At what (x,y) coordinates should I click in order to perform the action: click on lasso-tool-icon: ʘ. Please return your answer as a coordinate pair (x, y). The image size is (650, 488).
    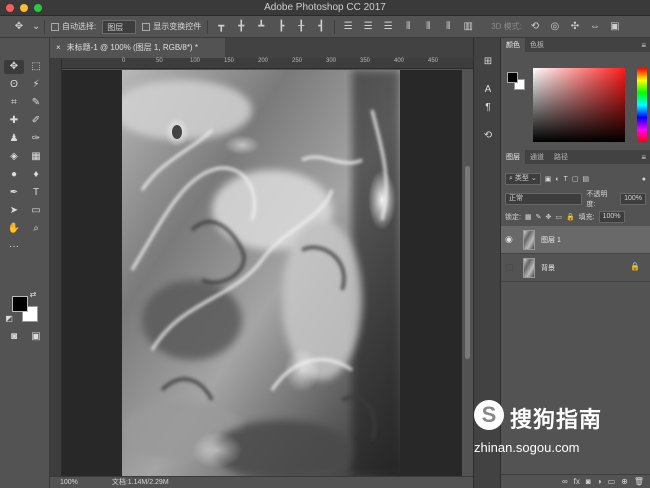
    Looking at the image, I should click on (14, 85).